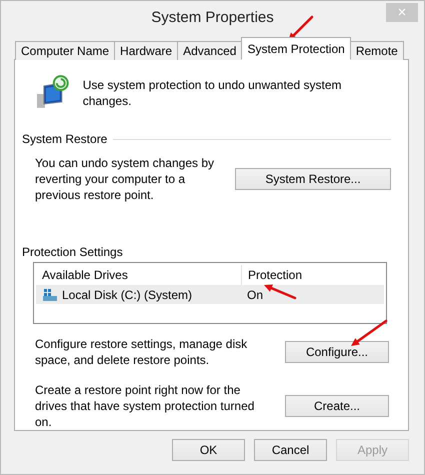 This screenshot has width=425, height=475. What do you see at coordinates (208, 450) in the screenshot?
I see `dialog-button: OK` at bounding box center [208, 450].